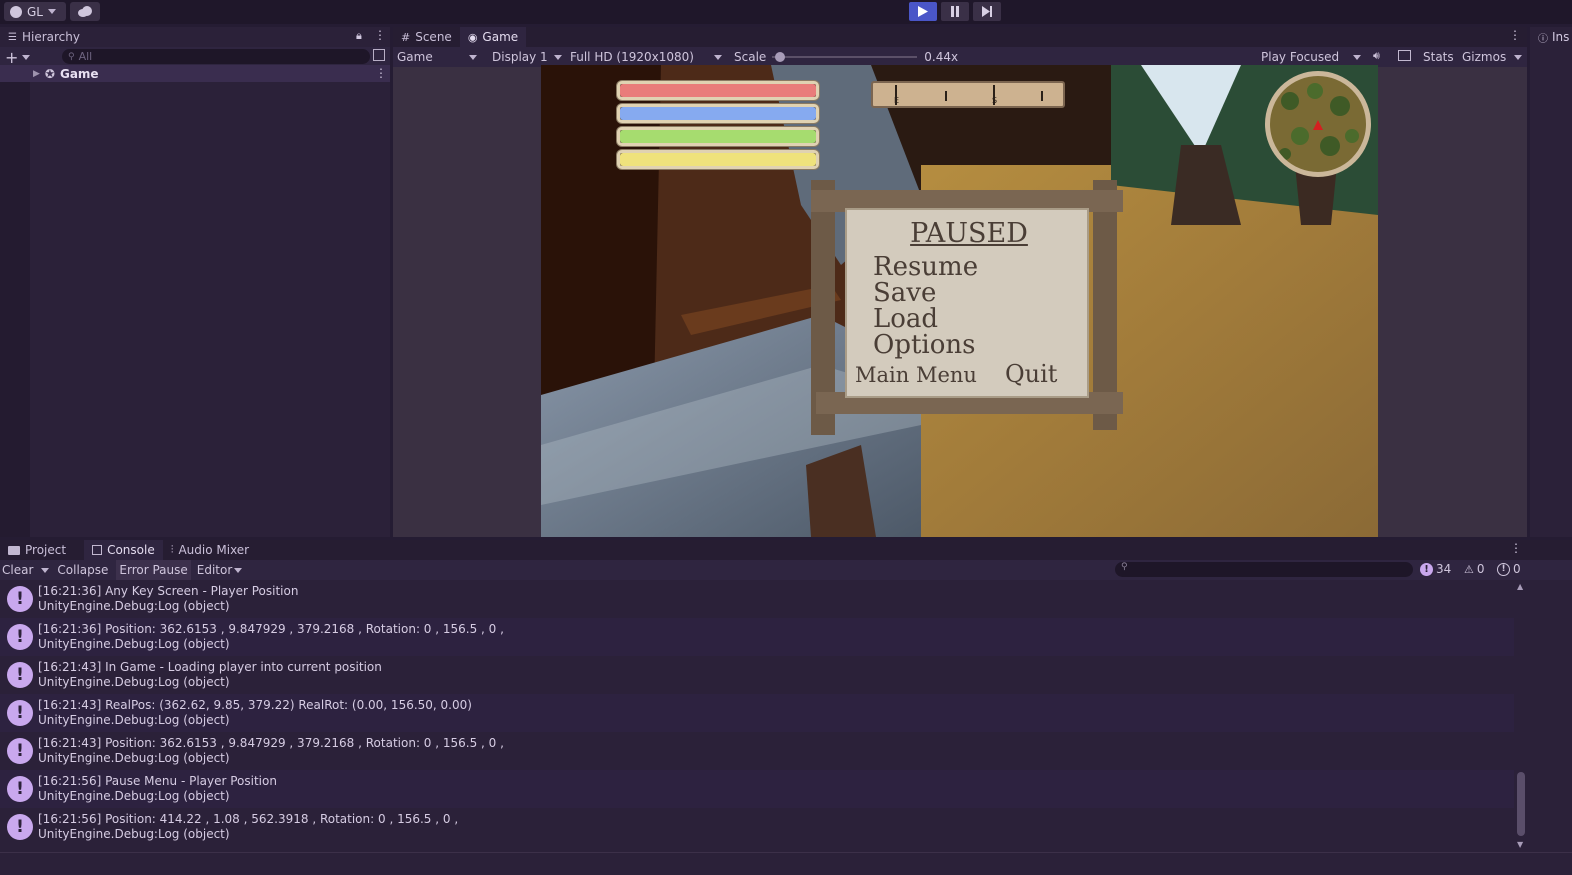 This screenshot has height=875, width=1572. Describe the element at coordinates (718, 136) in the screenshot. I see `hud-bar-stamina` at that location.